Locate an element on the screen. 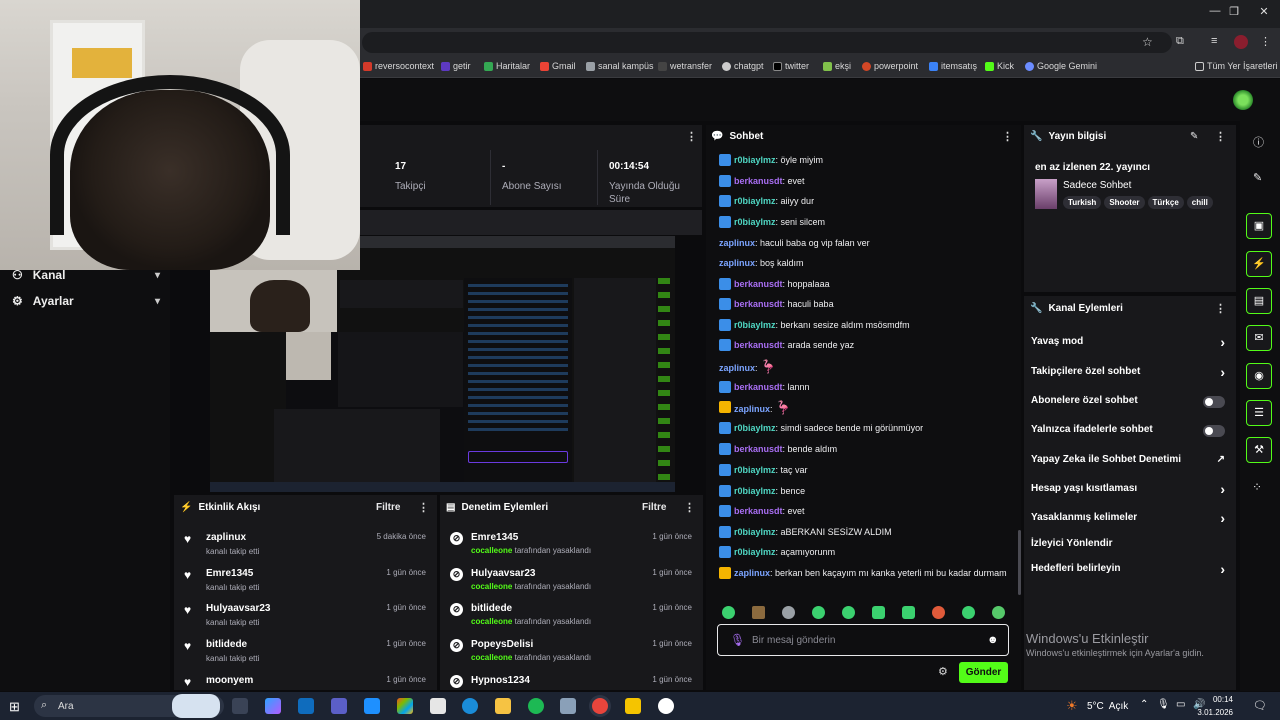 The width and height of the screenshot is (1280, 720). channel-action-item: Yalnızca ifadelerle sohbet is located at coordinates (1131, 432).